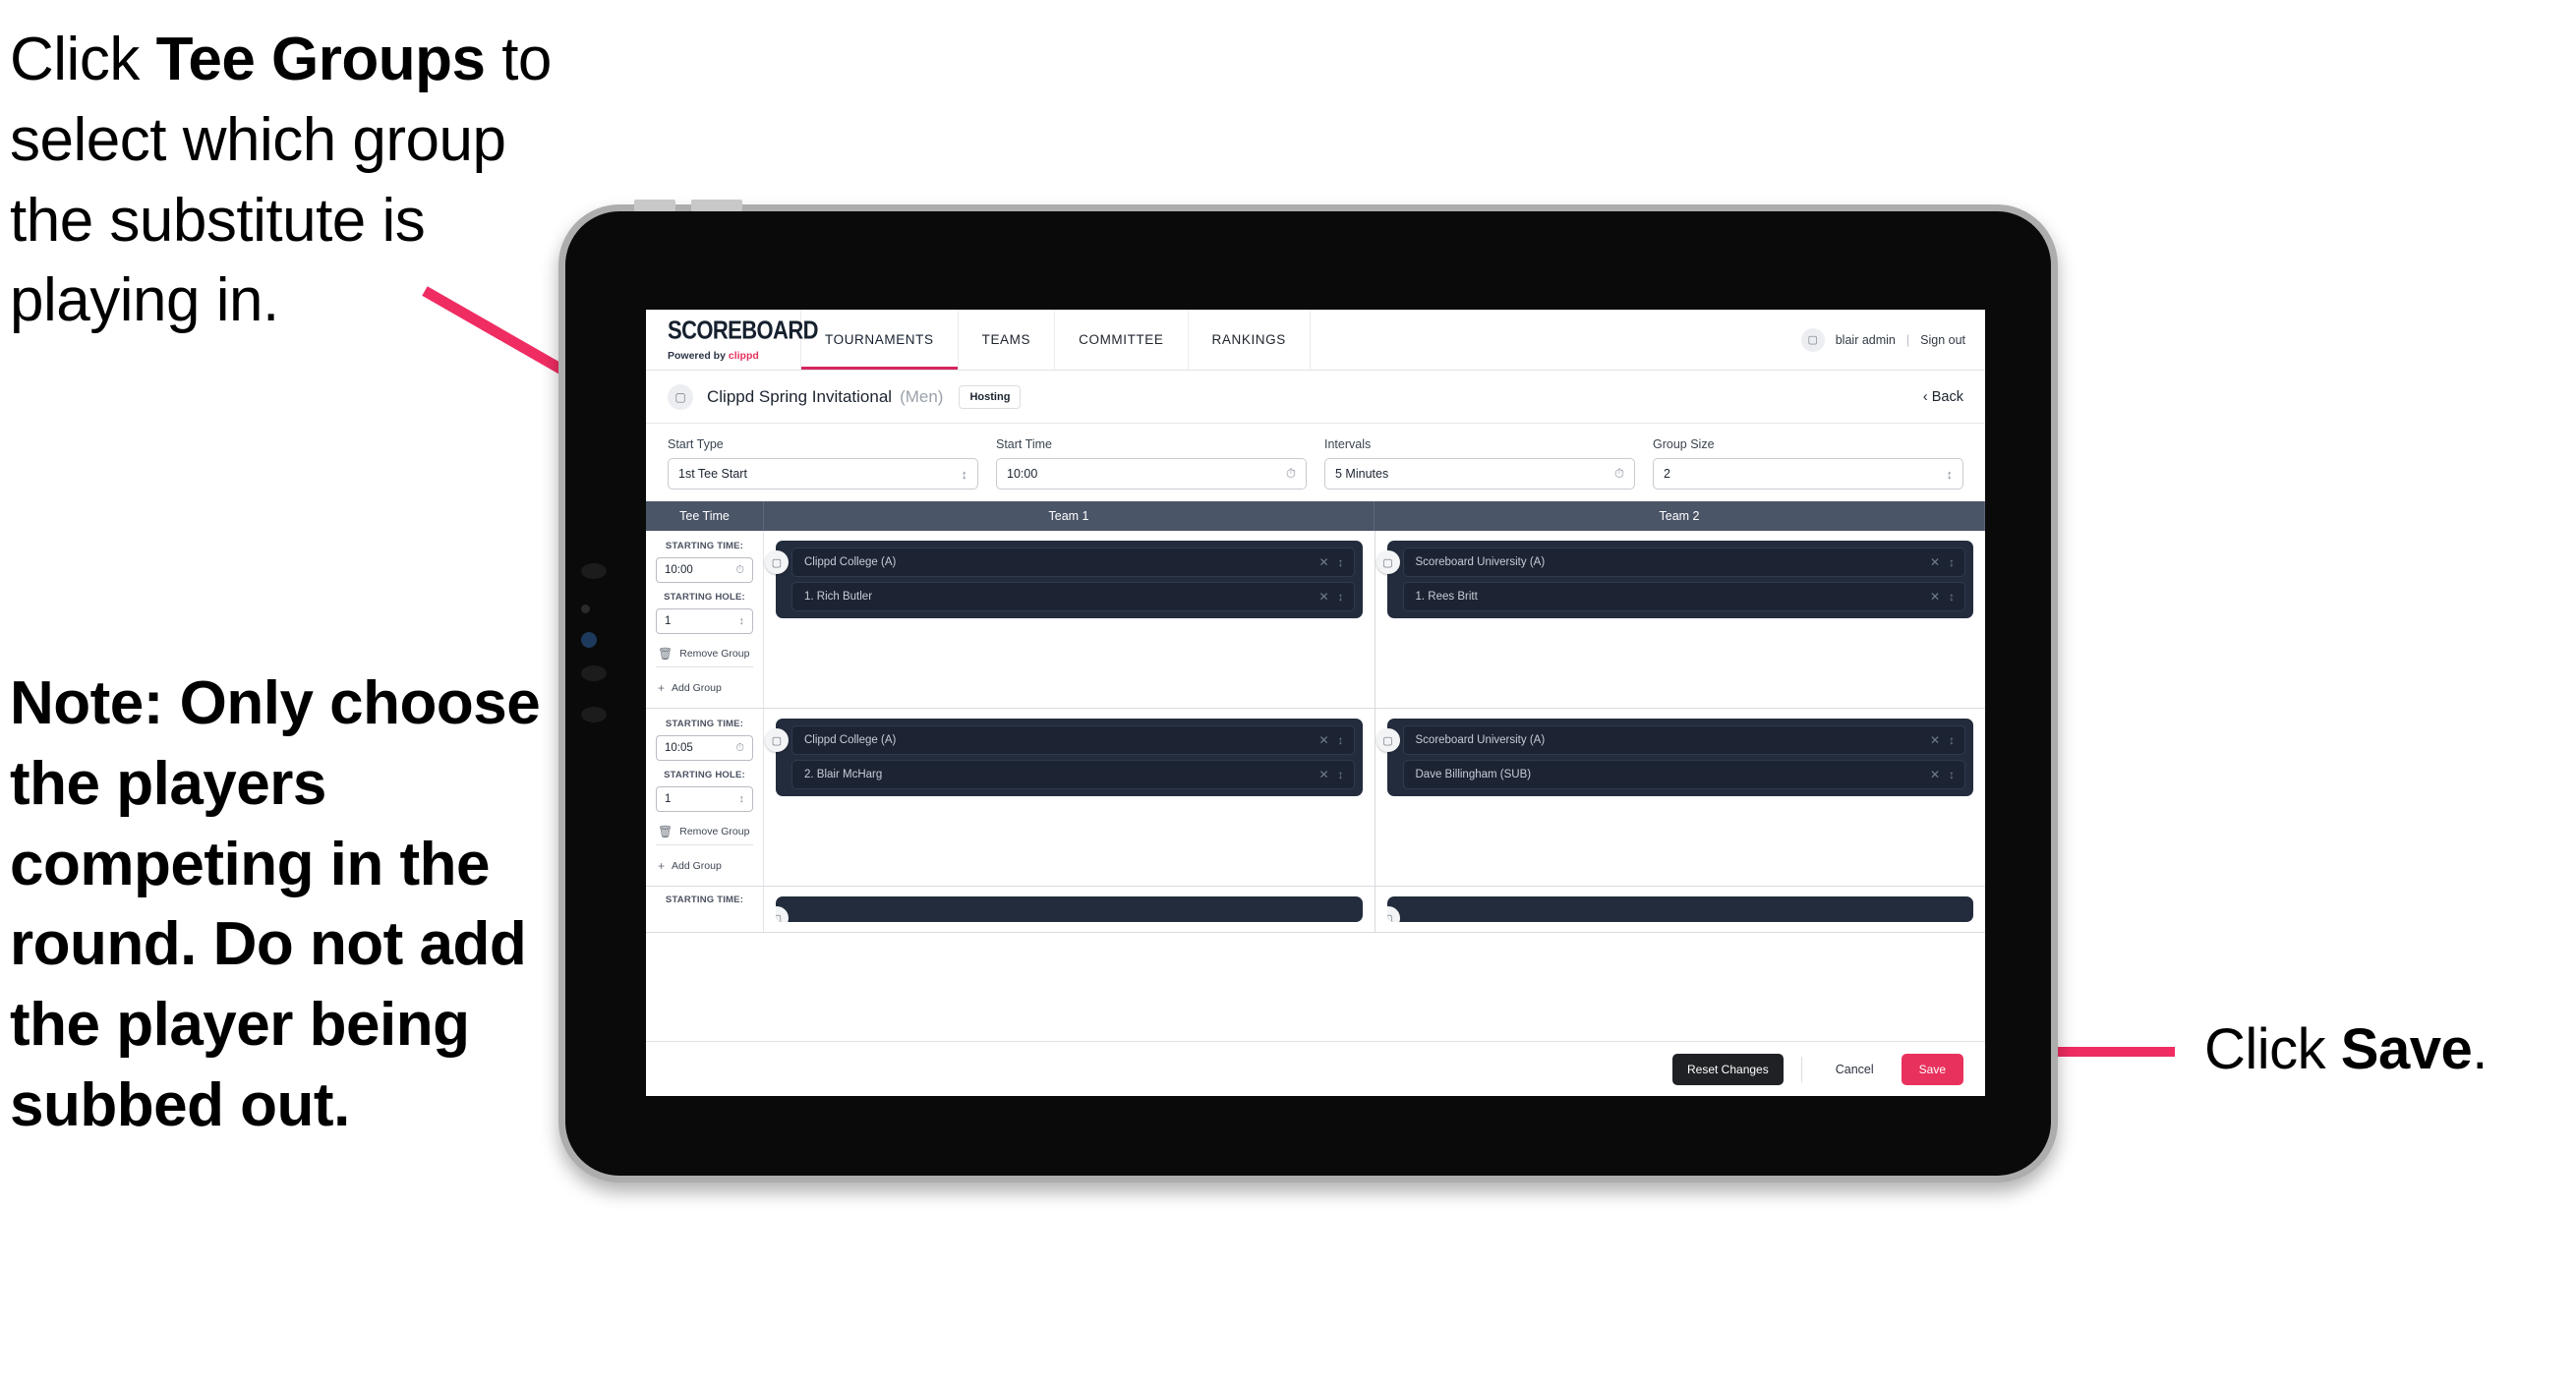  I want to click on team-entry-card: ▢, so click(1679, 909).